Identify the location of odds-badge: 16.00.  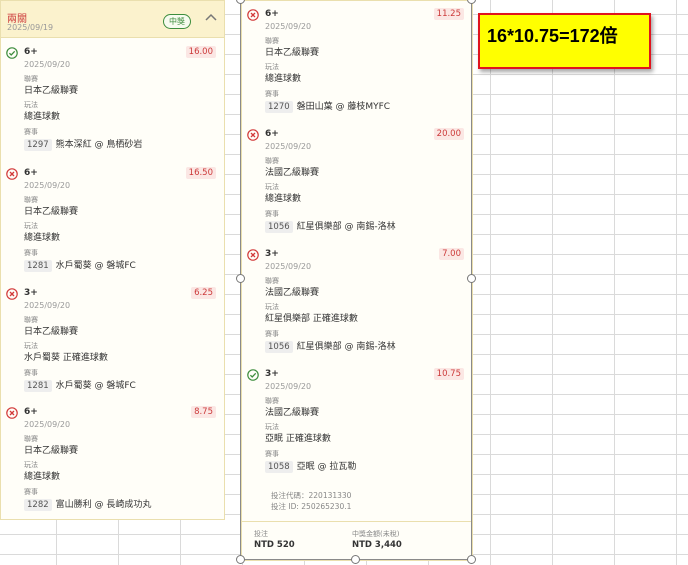
(200, 52).